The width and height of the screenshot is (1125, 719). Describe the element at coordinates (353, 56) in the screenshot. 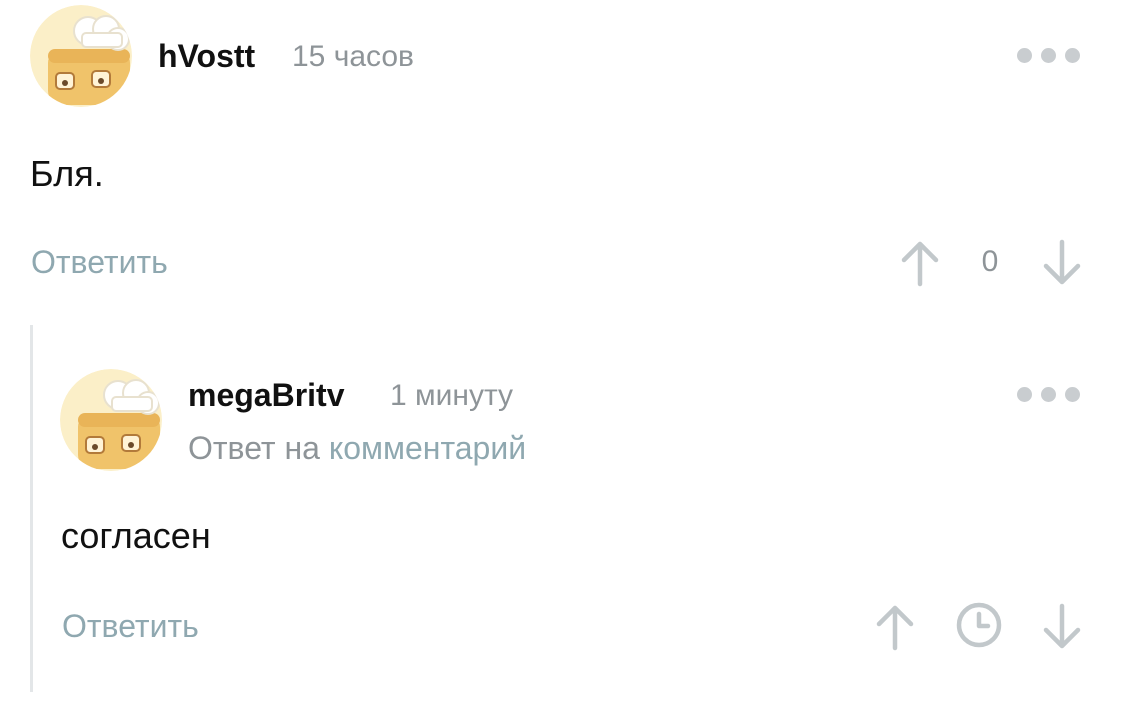

I see `timestamp: 15 часов` at that location.